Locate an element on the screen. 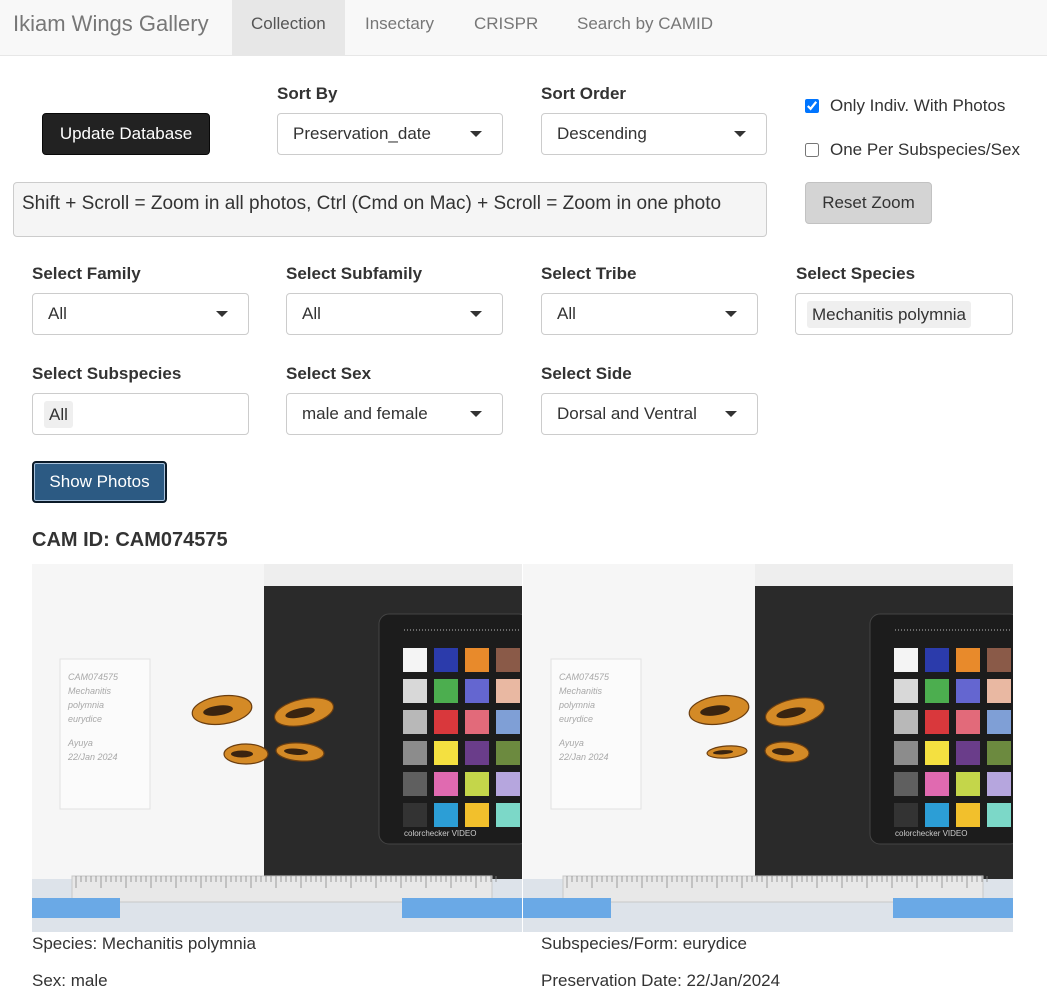 The width and height of the screenshot is (1047, 998). sort-by-select: Preservation_date is located at coordinates (390, 134).